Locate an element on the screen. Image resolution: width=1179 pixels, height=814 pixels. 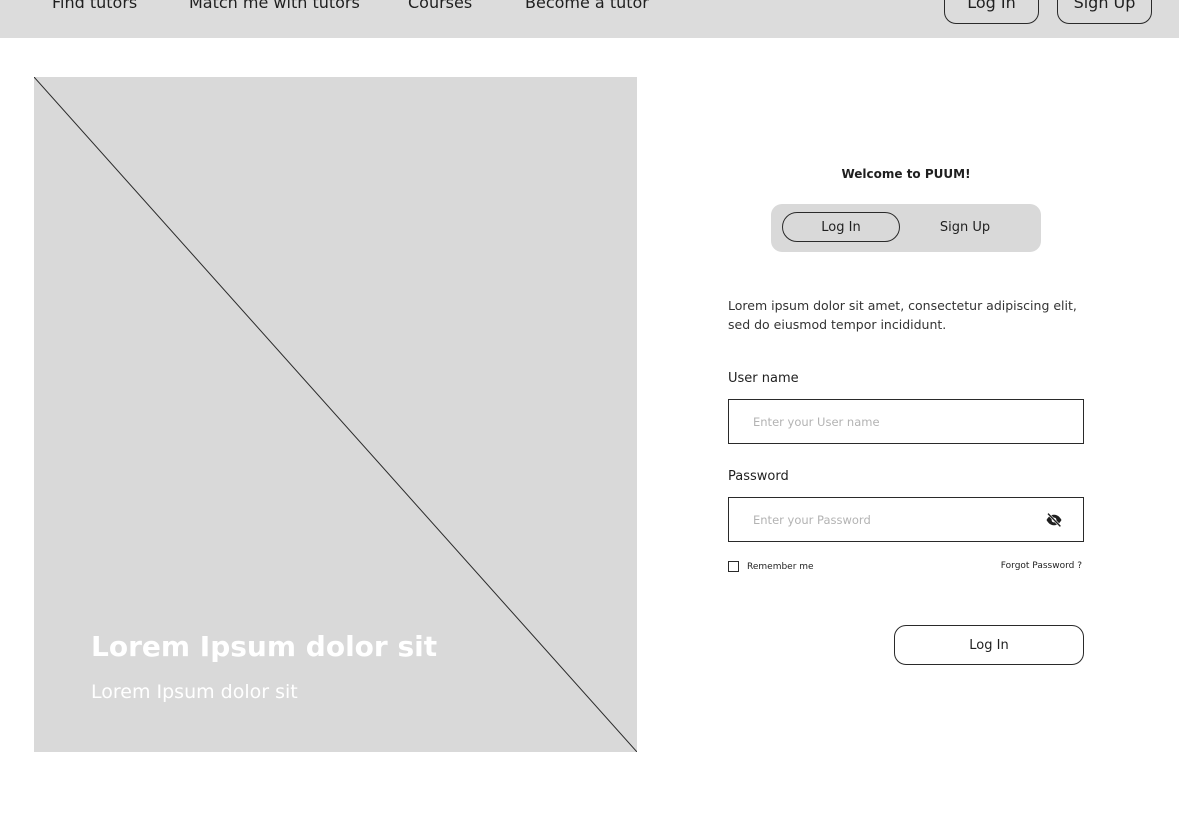
username-input is located at coordinates (888, 421).